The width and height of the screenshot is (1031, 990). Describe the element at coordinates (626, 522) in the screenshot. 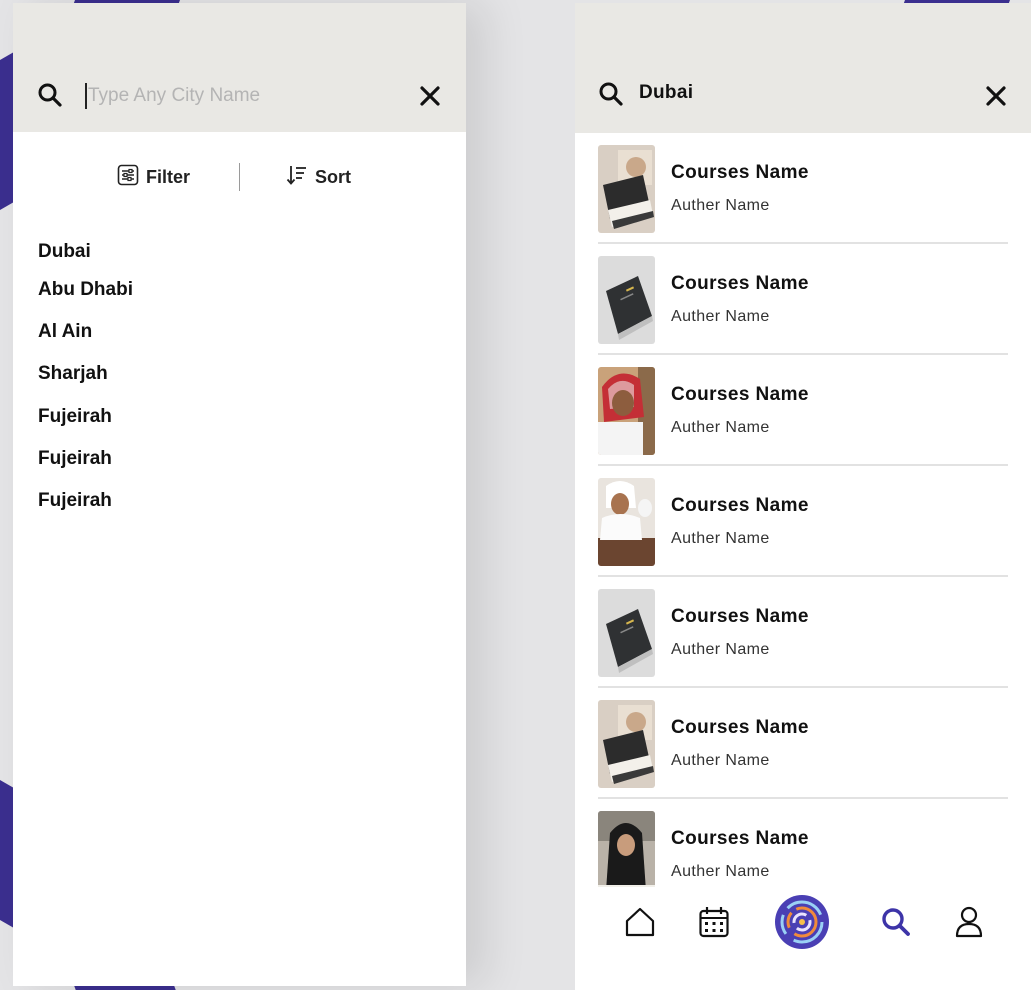

I see `student-white-dress-image` at that location.